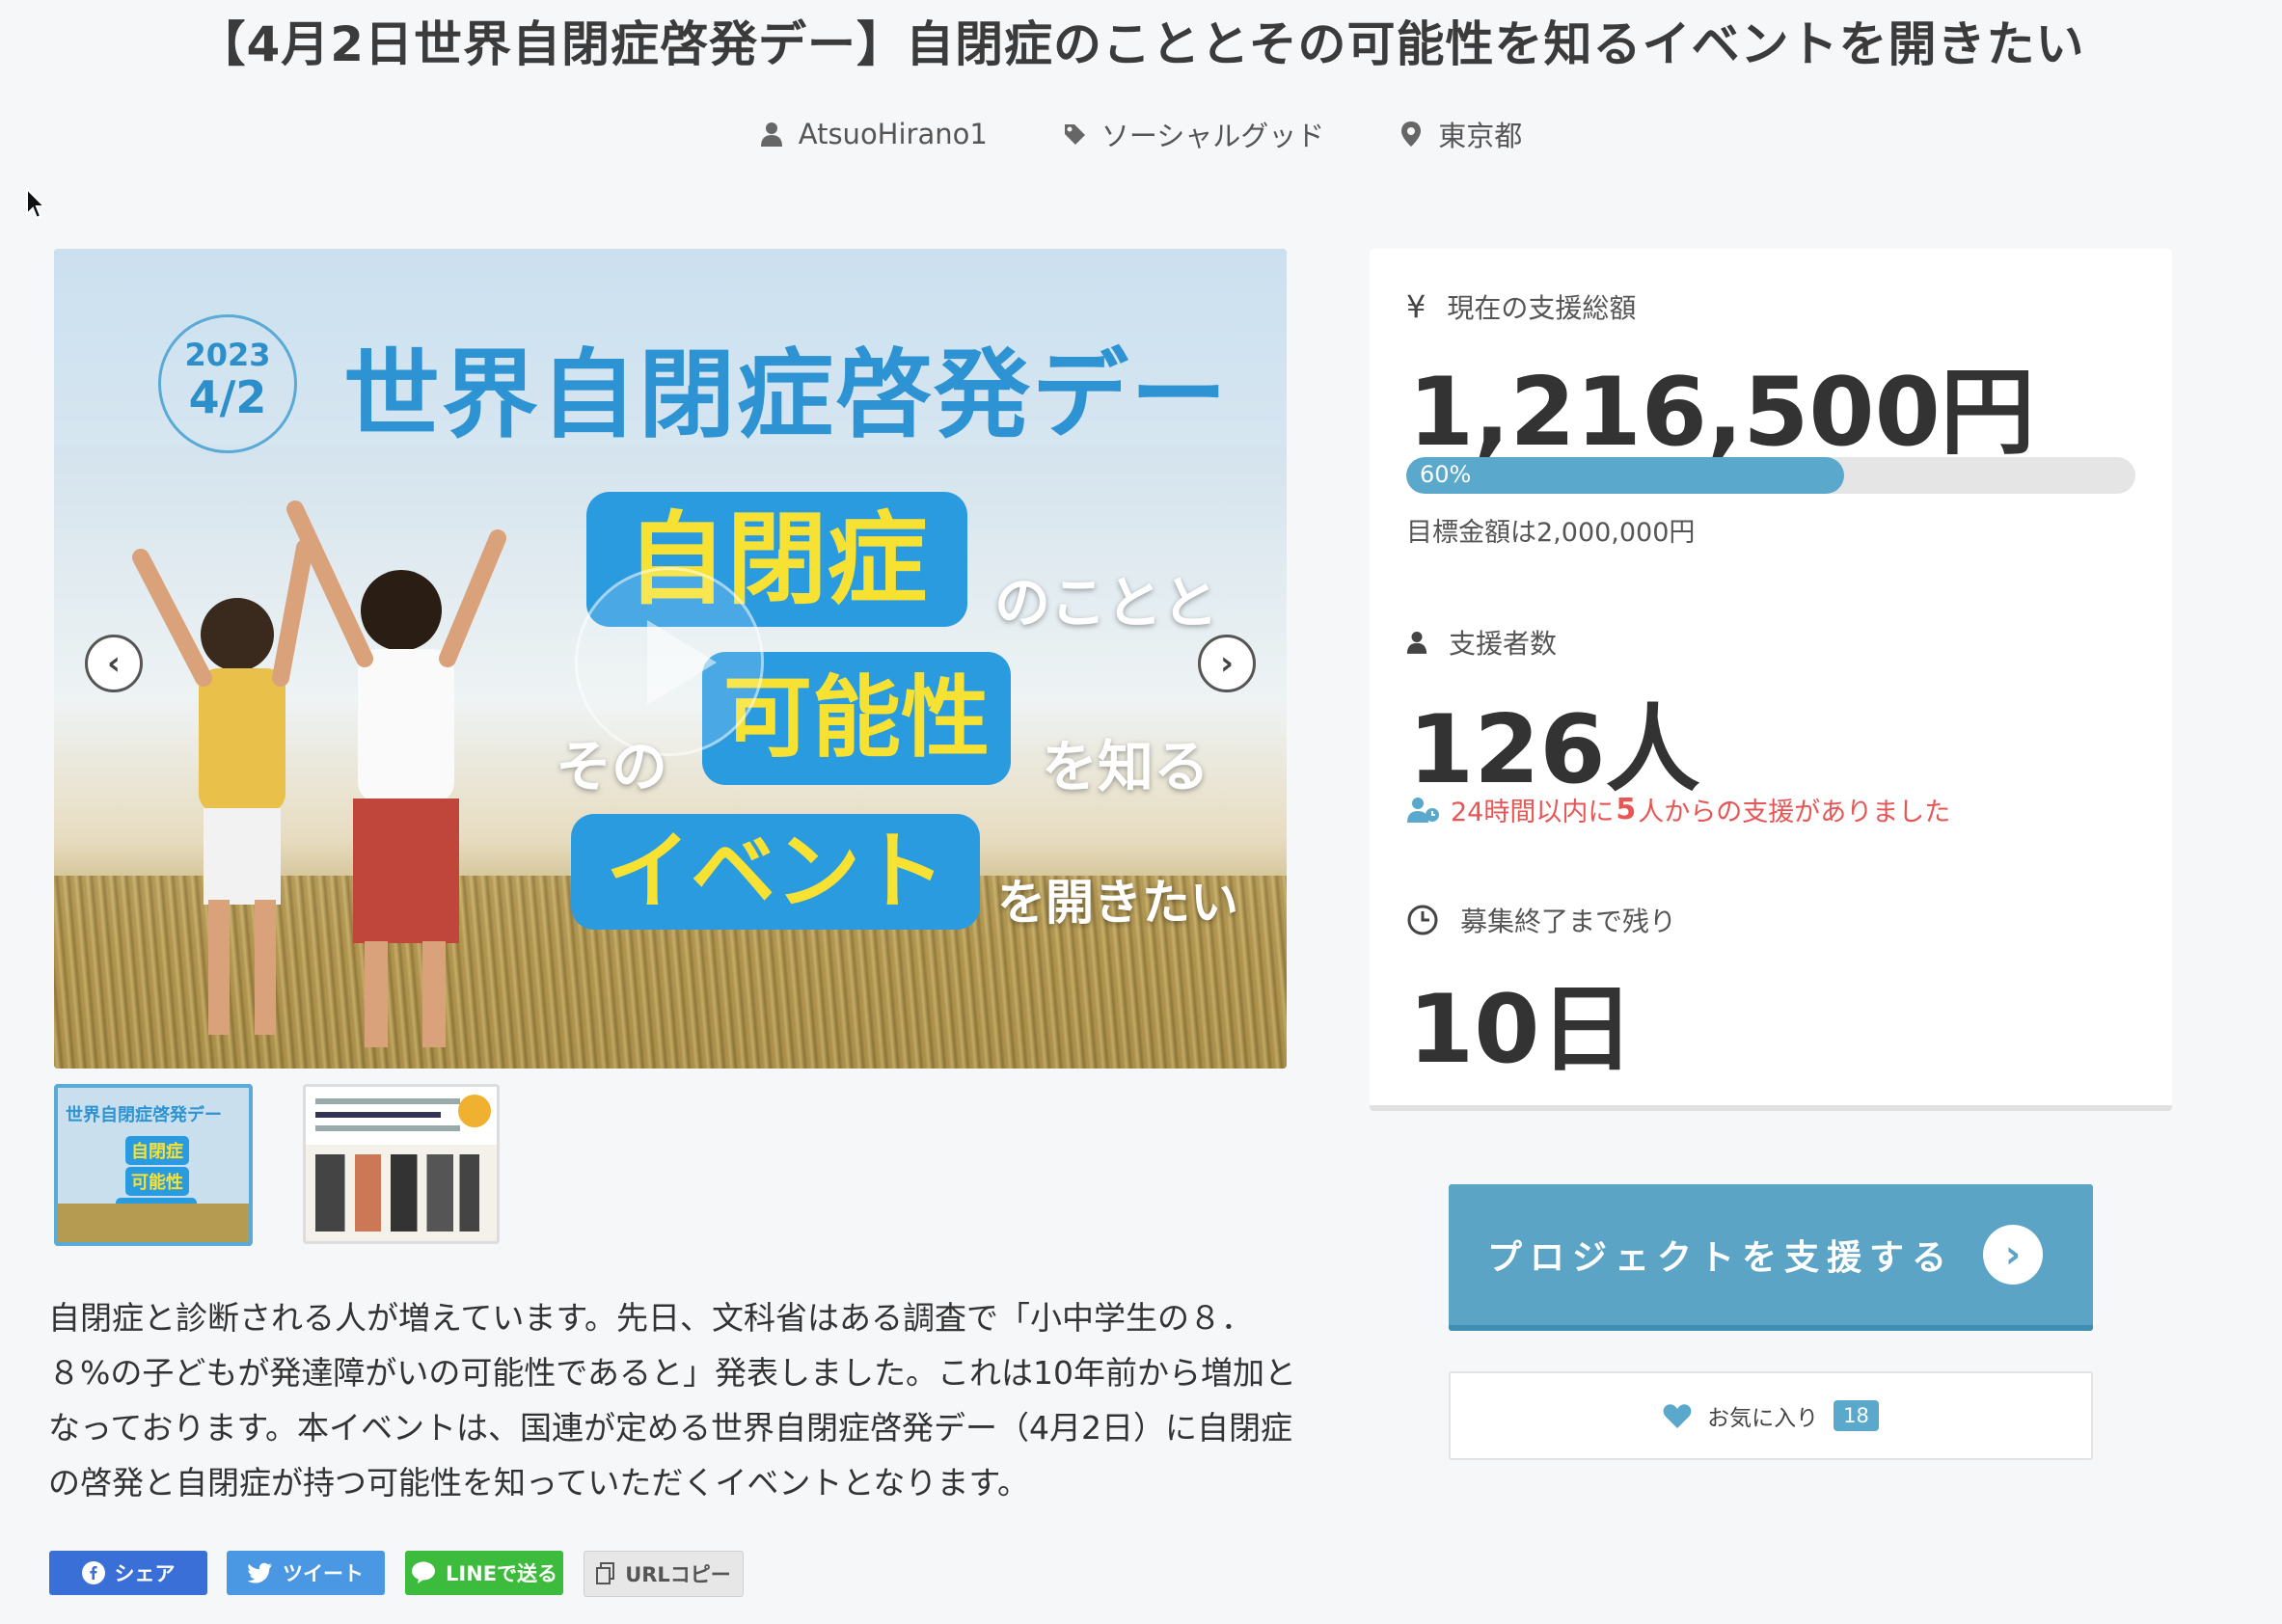 The width and height of the screenshot is (2282, 1624). What do you see at coordinates (1117, 903) in the screenshot?
I see `hero-text-4: を開きたい` at bounding box center [1117, 903].